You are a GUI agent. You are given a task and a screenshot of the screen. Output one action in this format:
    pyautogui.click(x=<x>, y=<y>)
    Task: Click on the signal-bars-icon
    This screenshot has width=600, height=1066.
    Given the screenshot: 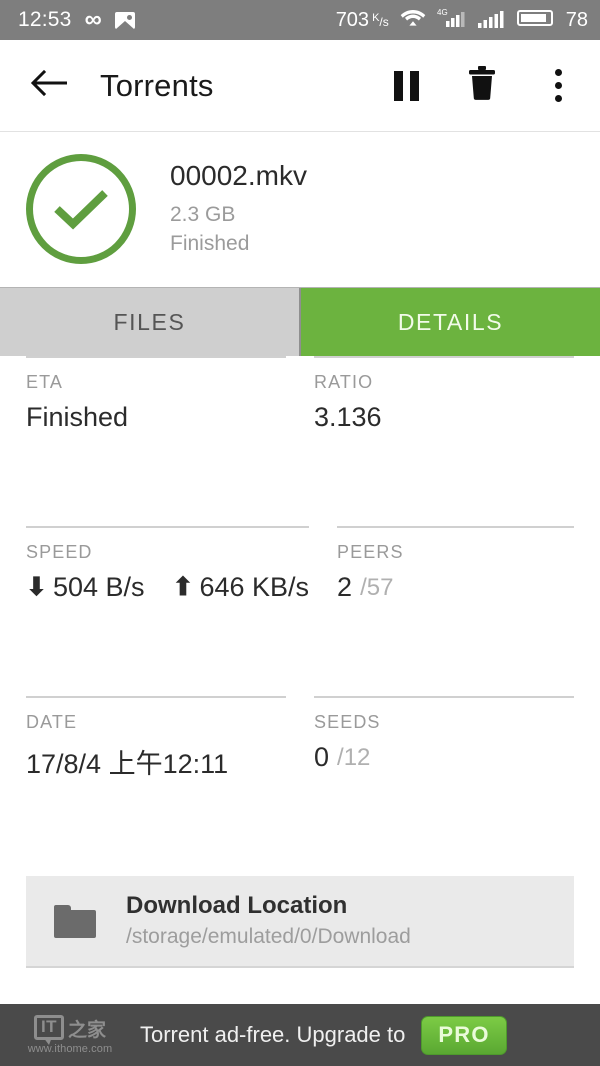 What is the action you would take?
    pyautogui.click(x=491, y=20)
    